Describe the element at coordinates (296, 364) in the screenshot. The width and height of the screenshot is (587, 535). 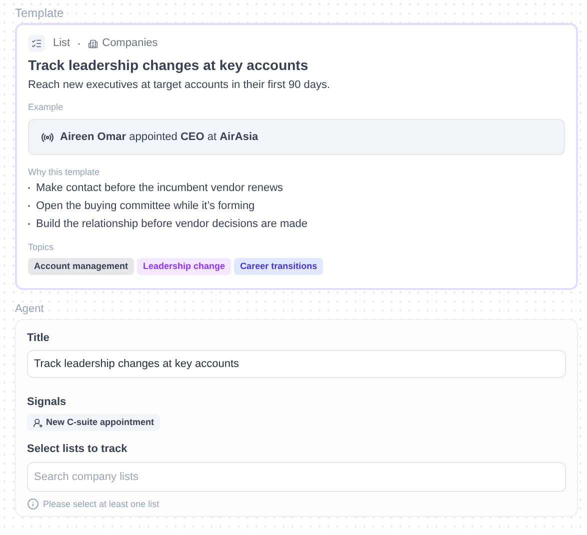
I see `title-input: Track leadership changes at key accounts` at that location.